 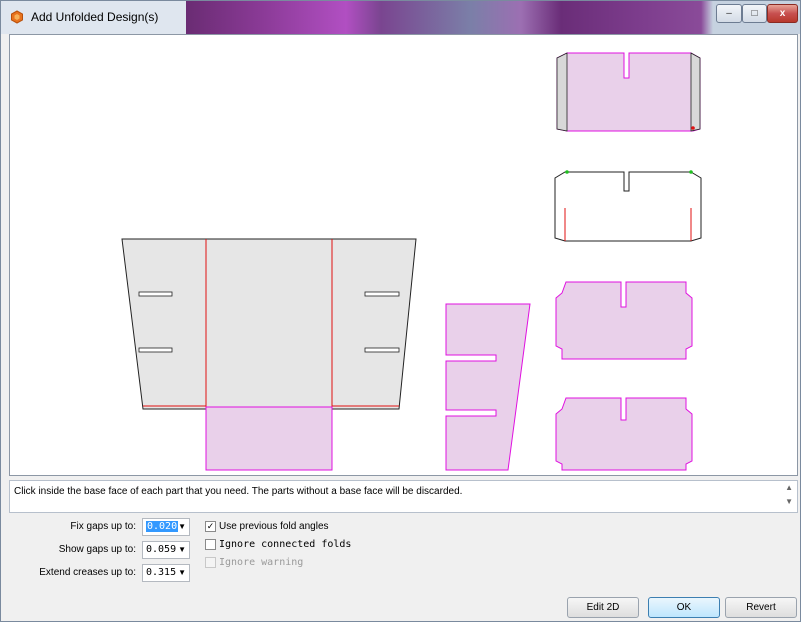 I want to click on ignore-connected-folds-label: Ignore connected folds, so click(x=285, y=544).